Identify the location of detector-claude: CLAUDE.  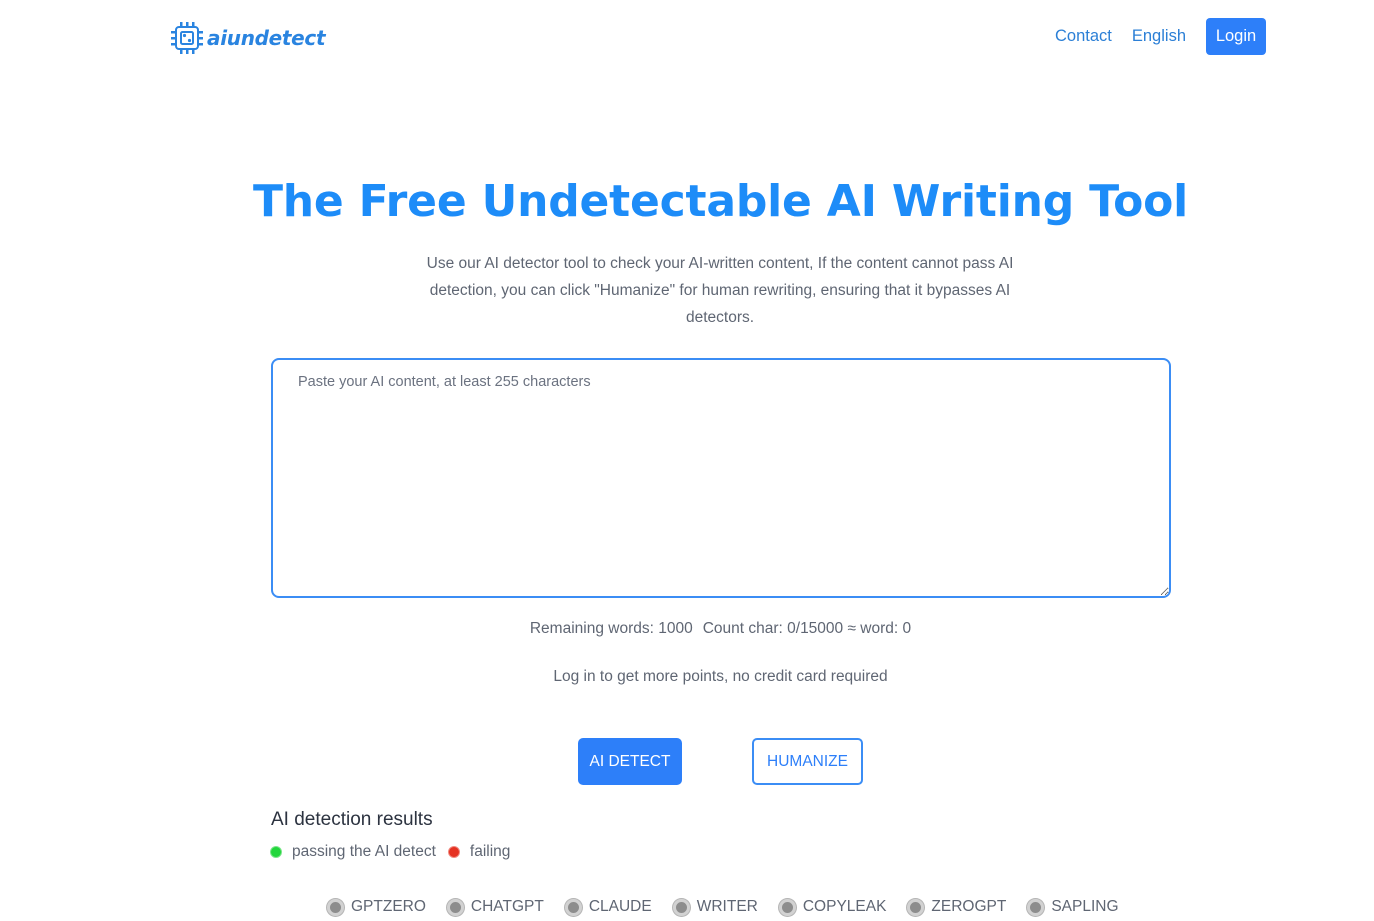
(608, 907).